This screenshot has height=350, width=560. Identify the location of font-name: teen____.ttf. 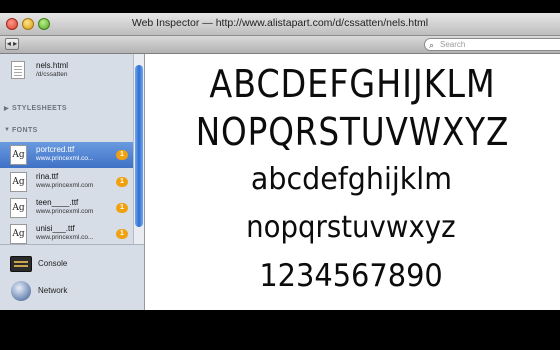
(57, 202).